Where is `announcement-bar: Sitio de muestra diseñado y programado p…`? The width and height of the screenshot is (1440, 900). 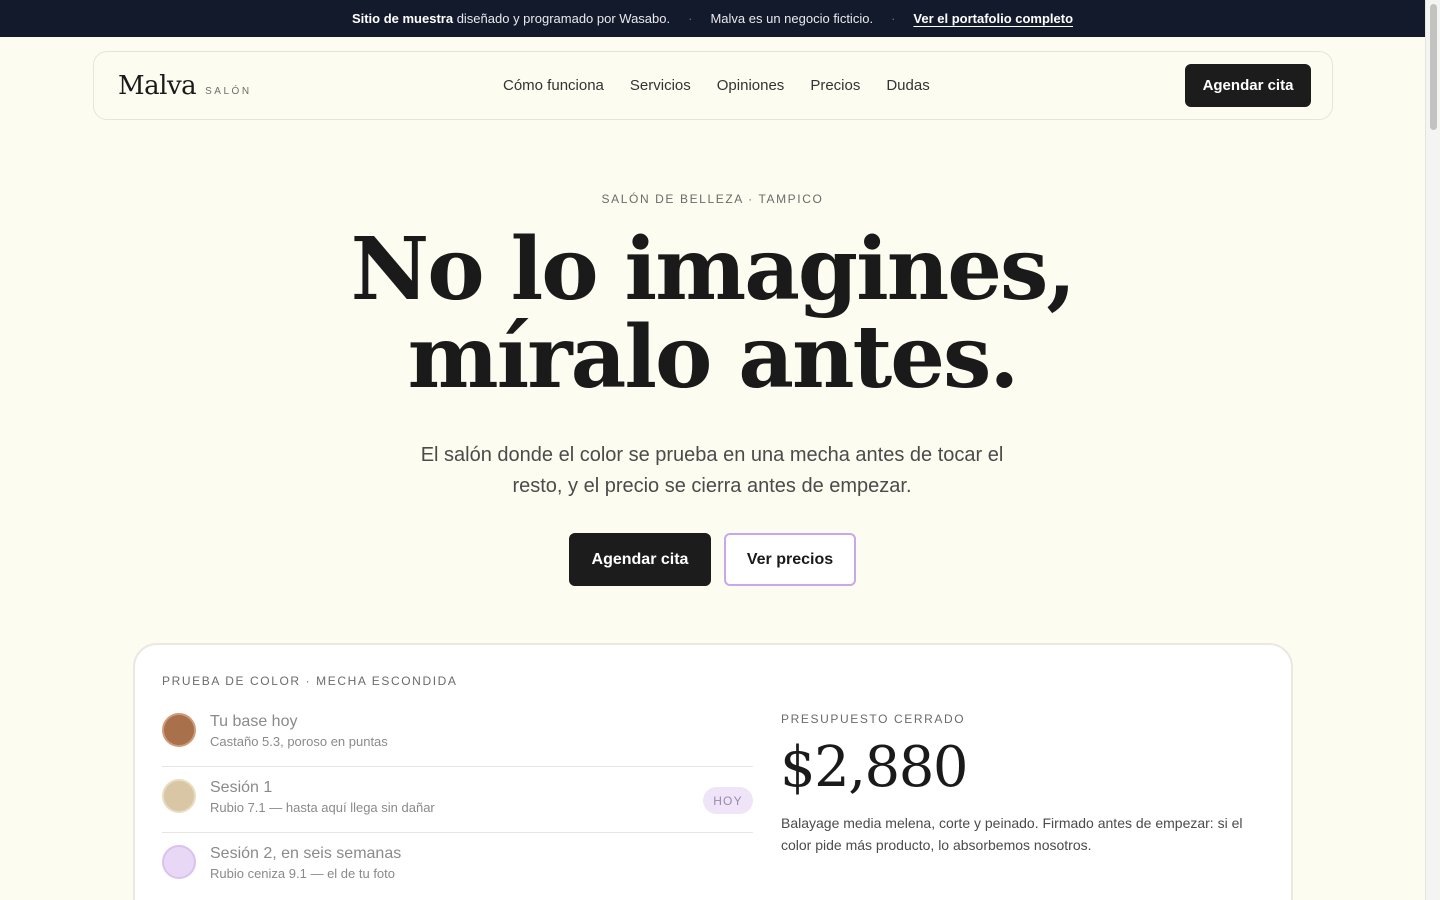
announcement-bar: Sitio de muestra diseñado y programado p… is located at coordinates (712, 18).